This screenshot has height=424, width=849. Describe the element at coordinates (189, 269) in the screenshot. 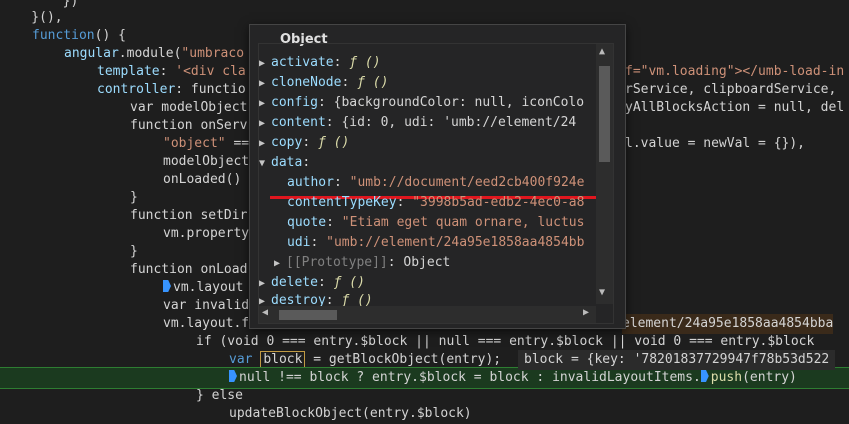

I see `code-line: function onLoad` at that location.